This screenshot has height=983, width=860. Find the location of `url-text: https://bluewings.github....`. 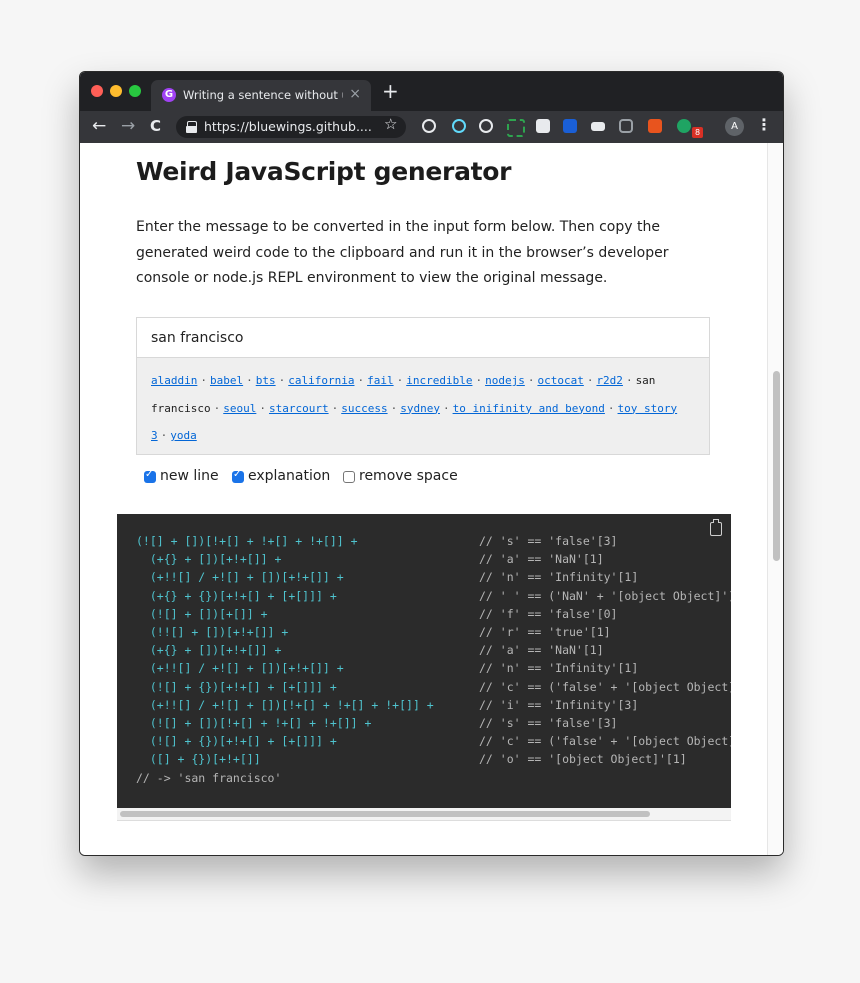

url-text: https://bluewings.github.... is located at coordinates (288, 126).